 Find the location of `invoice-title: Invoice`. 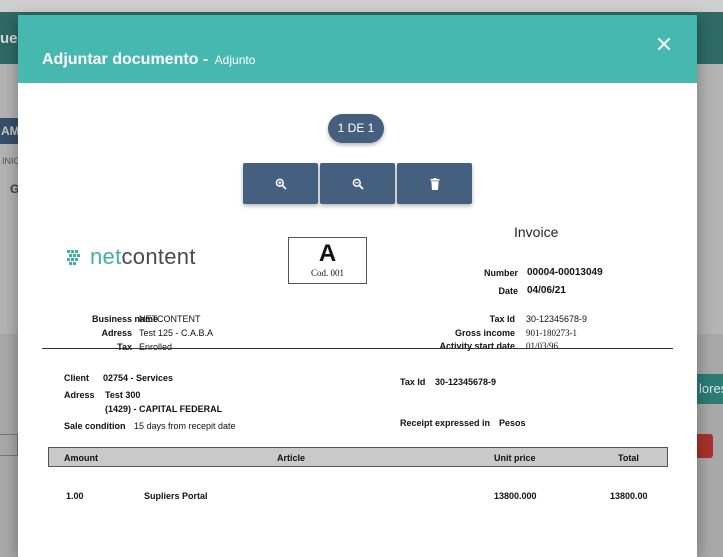

invoice-title: Invoice is located at coordinates (536, 232).